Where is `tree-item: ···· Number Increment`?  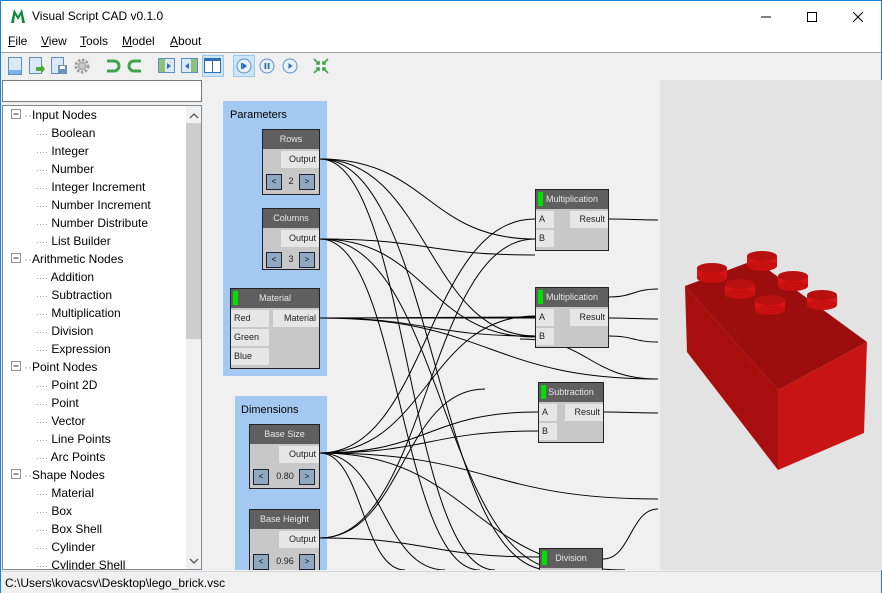
tree-item: ···· Number Increment is located at coordinates (93, 207).